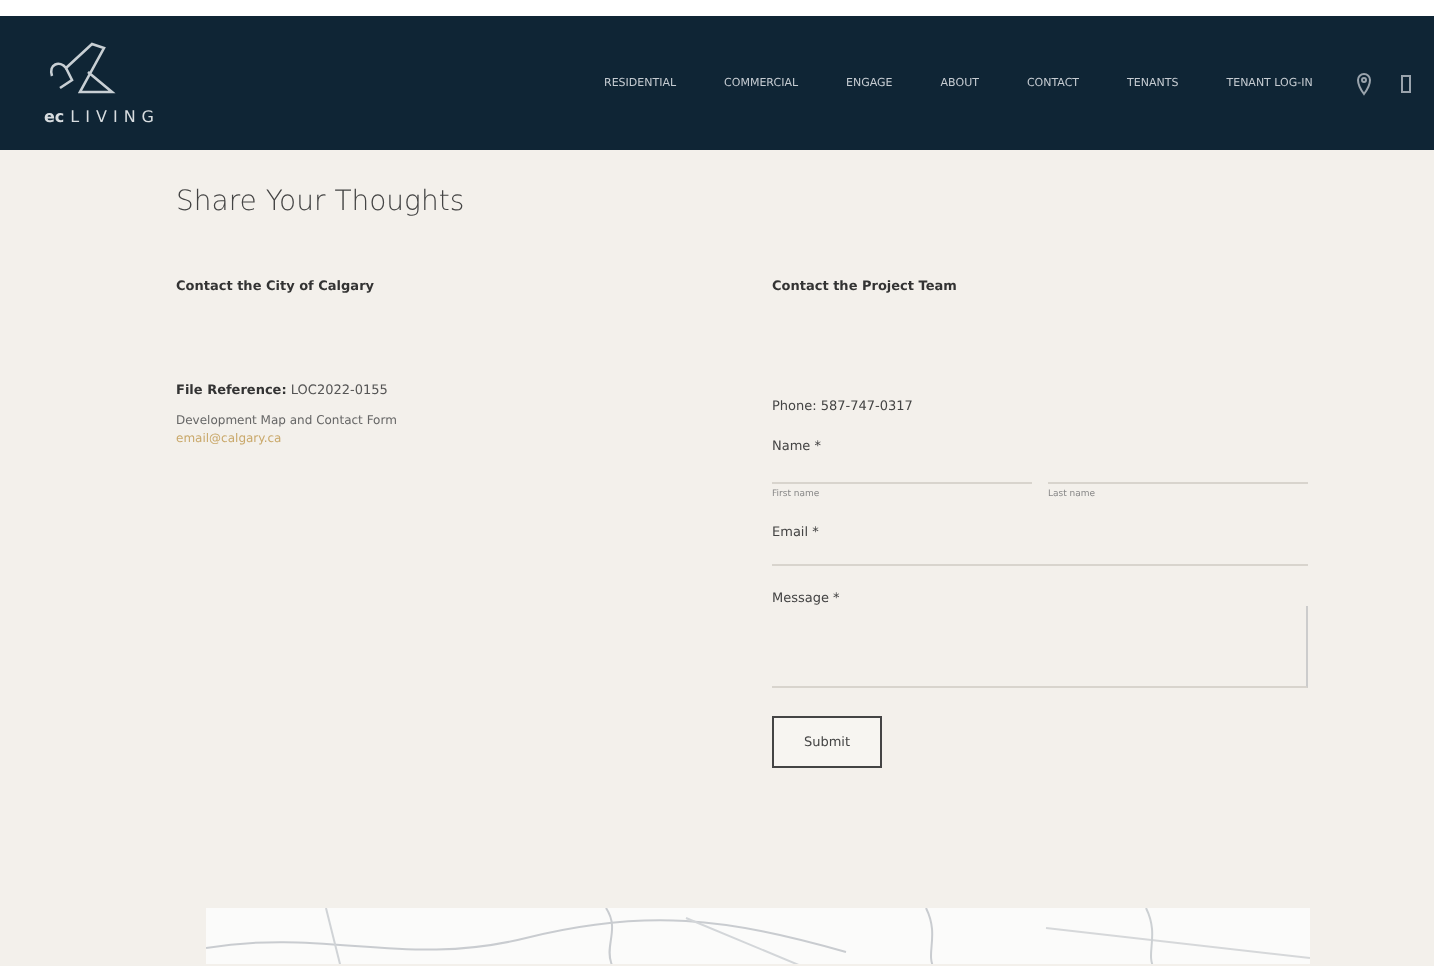 This screenshot has width=1434, height=966. What do you see at coordinates (1040, 647) in the screenshot?
I see `message-field` at bounding box center [1040, 647].